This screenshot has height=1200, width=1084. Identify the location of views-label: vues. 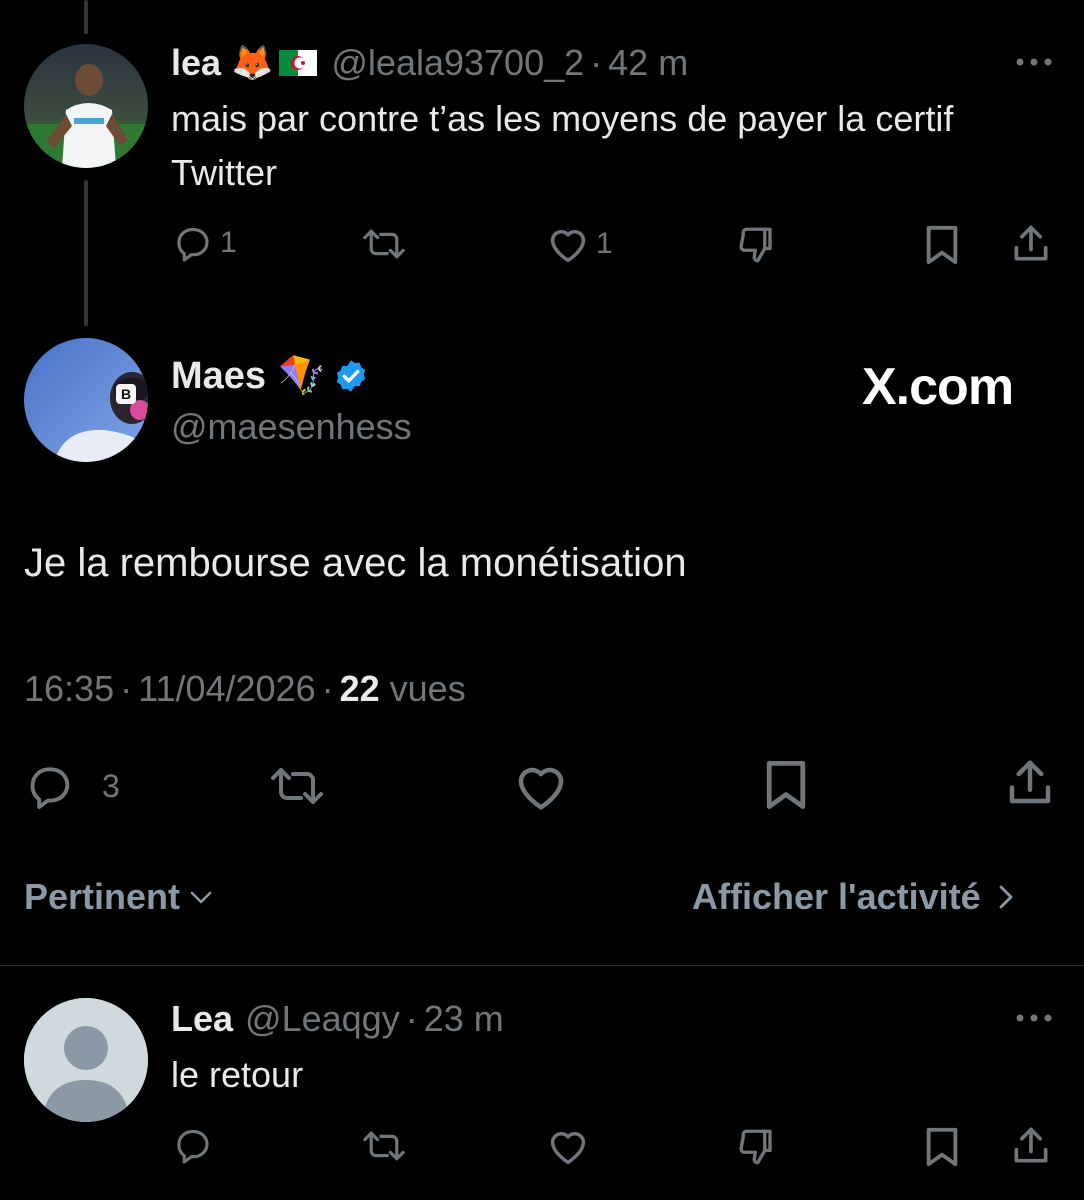
(427, 688).